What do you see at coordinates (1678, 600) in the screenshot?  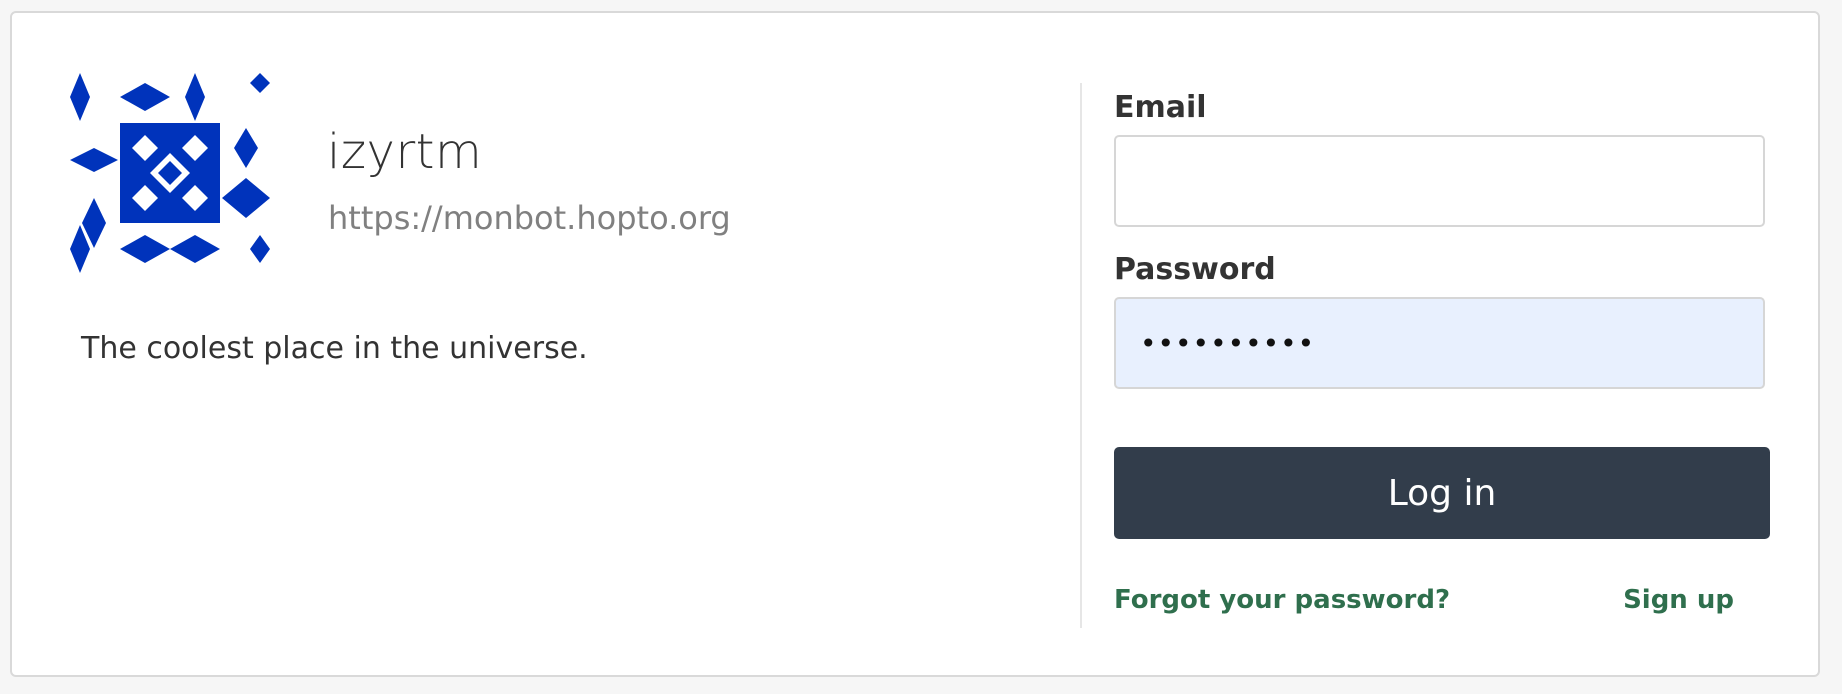 I see `sign-up-link: Sign up` at bounding box center [1678, 600].